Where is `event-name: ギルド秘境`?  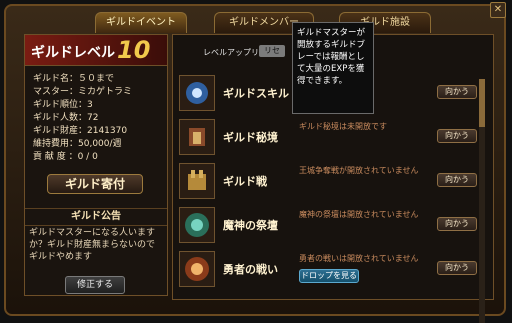
event-name: ギルド秘境 is located at coordinates (250, 137).